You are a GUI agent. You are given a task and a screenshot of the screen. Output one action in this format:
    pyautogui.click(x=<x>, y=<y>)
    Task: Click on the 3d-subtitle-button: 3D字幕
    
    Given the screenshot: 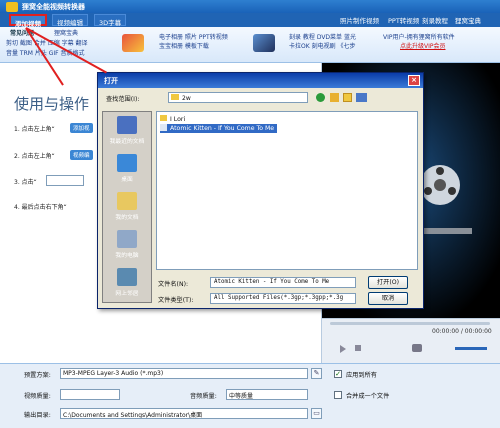 What is the action you would take?
    pyautogui.click(x=110, y=20)
    